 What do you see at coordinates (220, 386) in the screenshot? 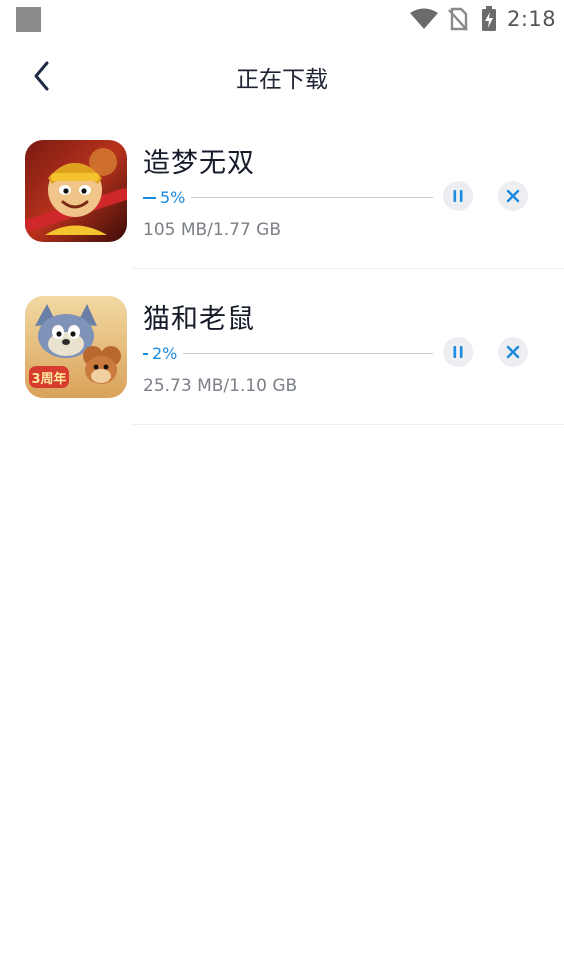
I see `download-size: 25.73 MB/1.10 GB` at bounding box center [220, 386].